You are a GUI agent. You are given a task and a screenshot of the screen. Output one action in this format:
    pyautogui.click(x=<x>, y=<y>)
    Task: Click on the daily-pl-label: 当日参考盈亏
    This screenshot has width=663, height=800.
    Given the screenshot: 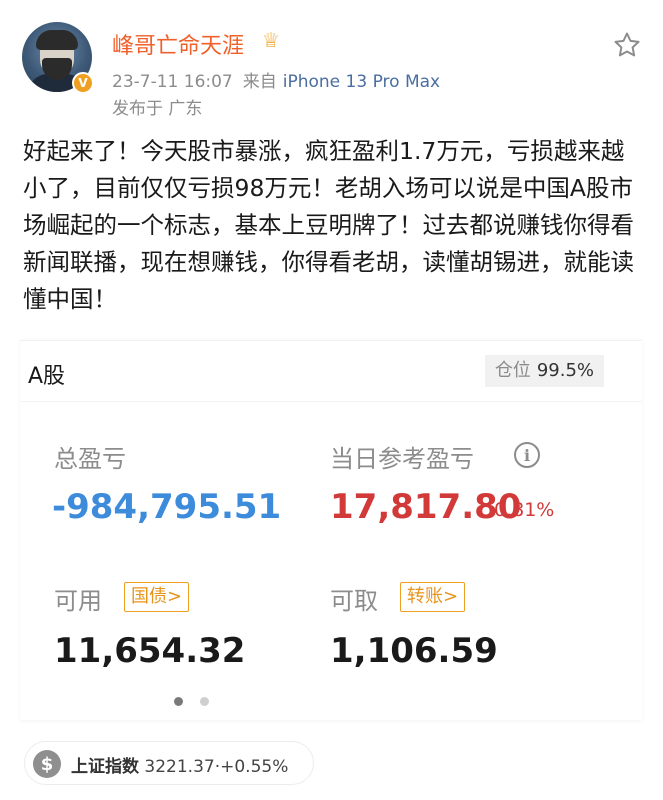 What is the action you would take?
    pyautogui.click(x=402, y=459)
    